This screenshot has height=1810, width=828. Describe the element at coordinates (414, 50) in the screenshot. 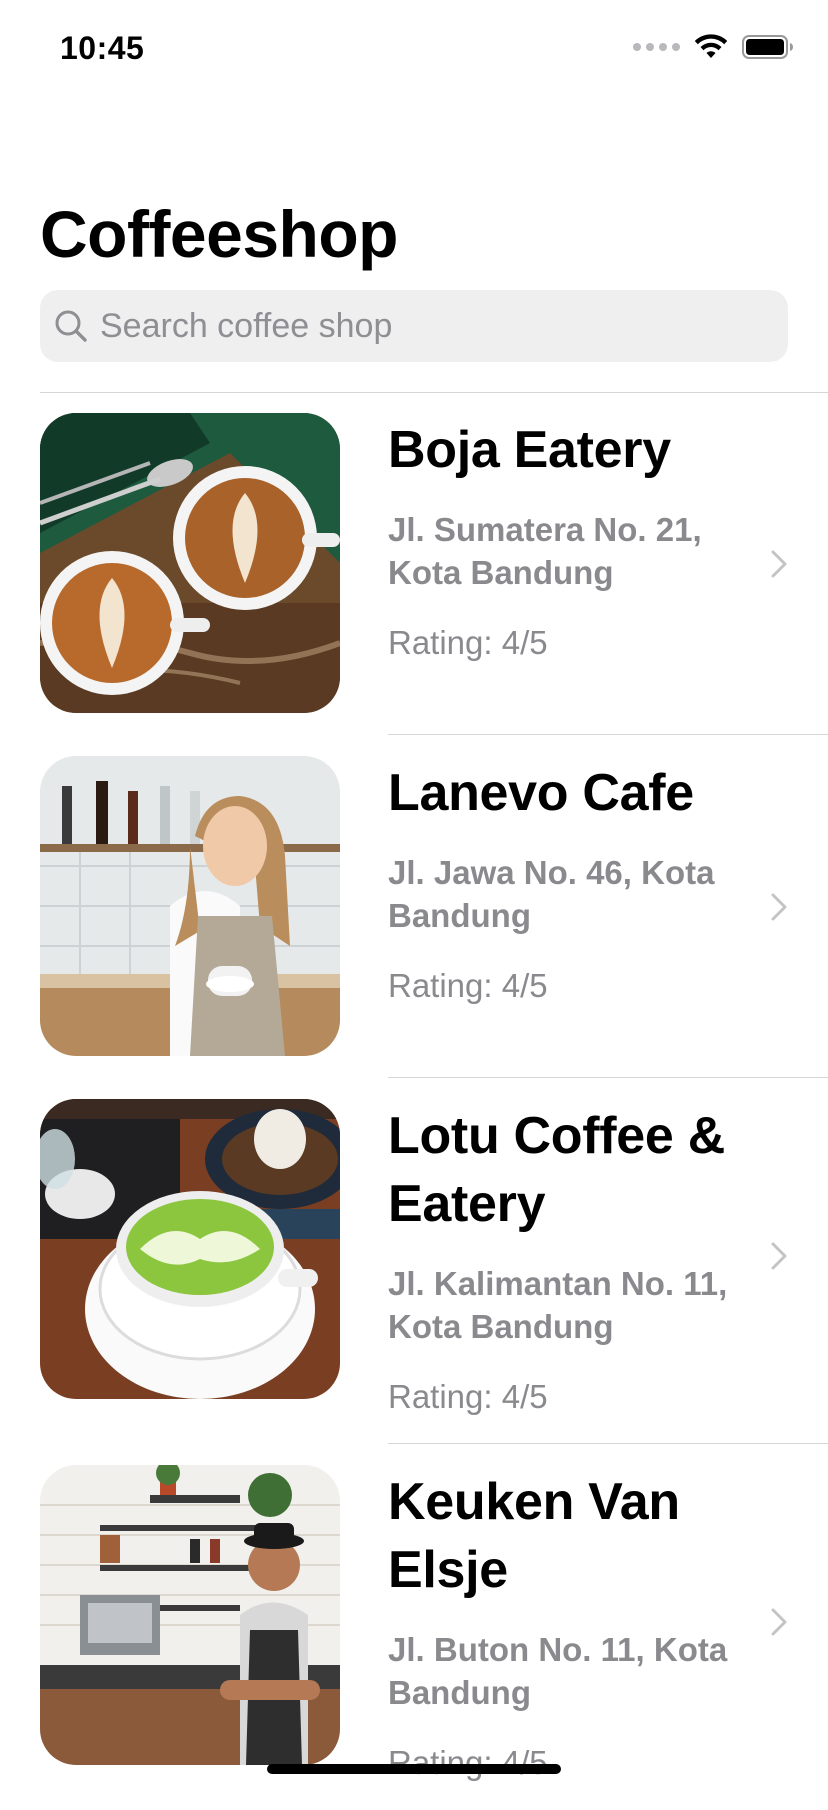

I see `status-bar: 10:45` at that location.